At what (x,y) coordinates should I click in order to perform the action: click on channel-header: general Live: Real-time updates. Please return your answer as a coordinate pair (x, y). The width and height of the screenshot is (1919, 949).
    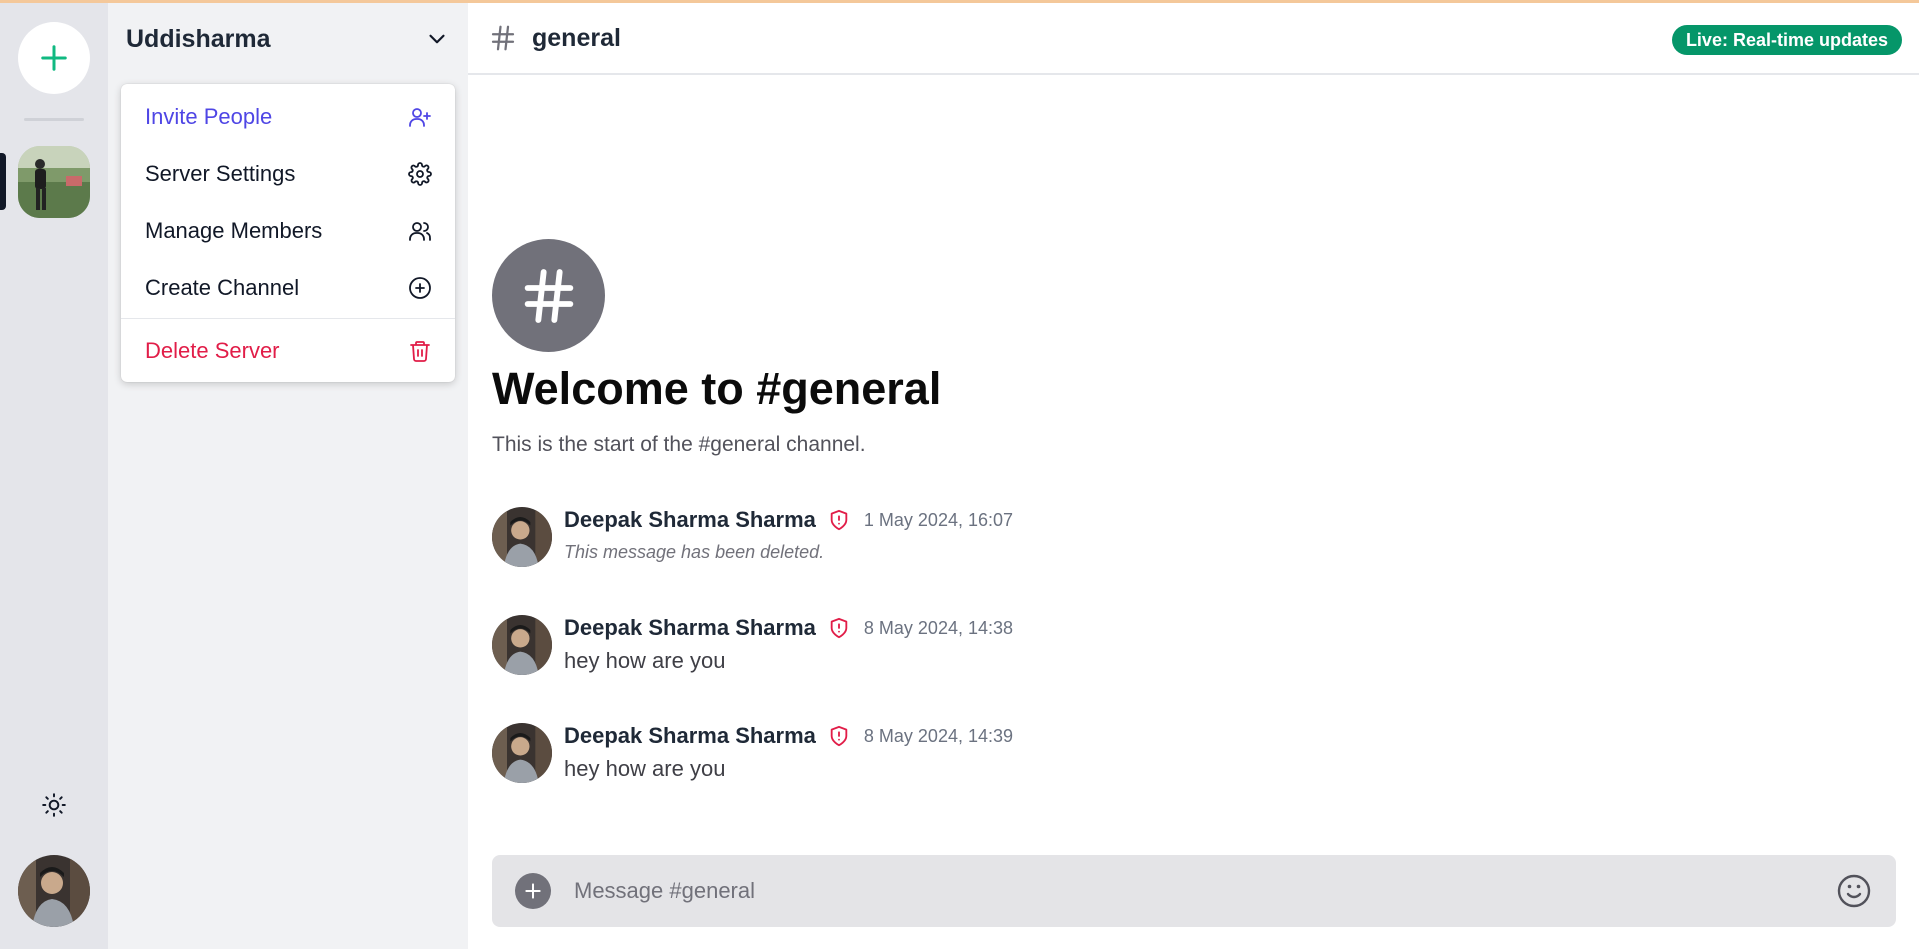
    Looking at the image, I should click on (1193, 39).